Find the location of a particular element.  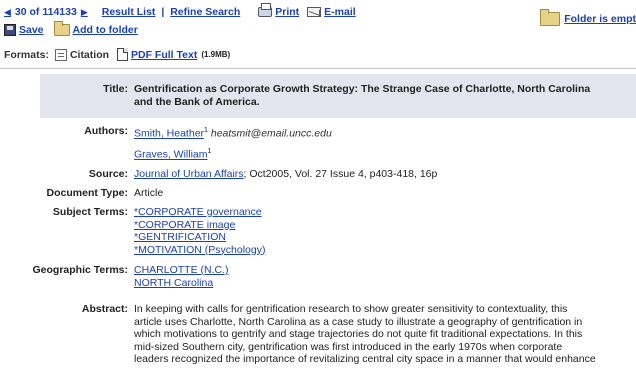

geographic-terms-label: Geographic Terms: is located at coordinates (80, 270).